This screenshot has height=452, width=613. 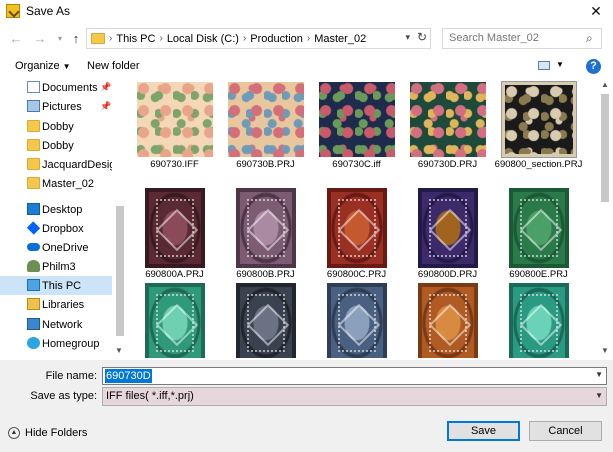 I want to click on sidebar-item-pictures: Pictures 📌, so click(x=56, y=106).